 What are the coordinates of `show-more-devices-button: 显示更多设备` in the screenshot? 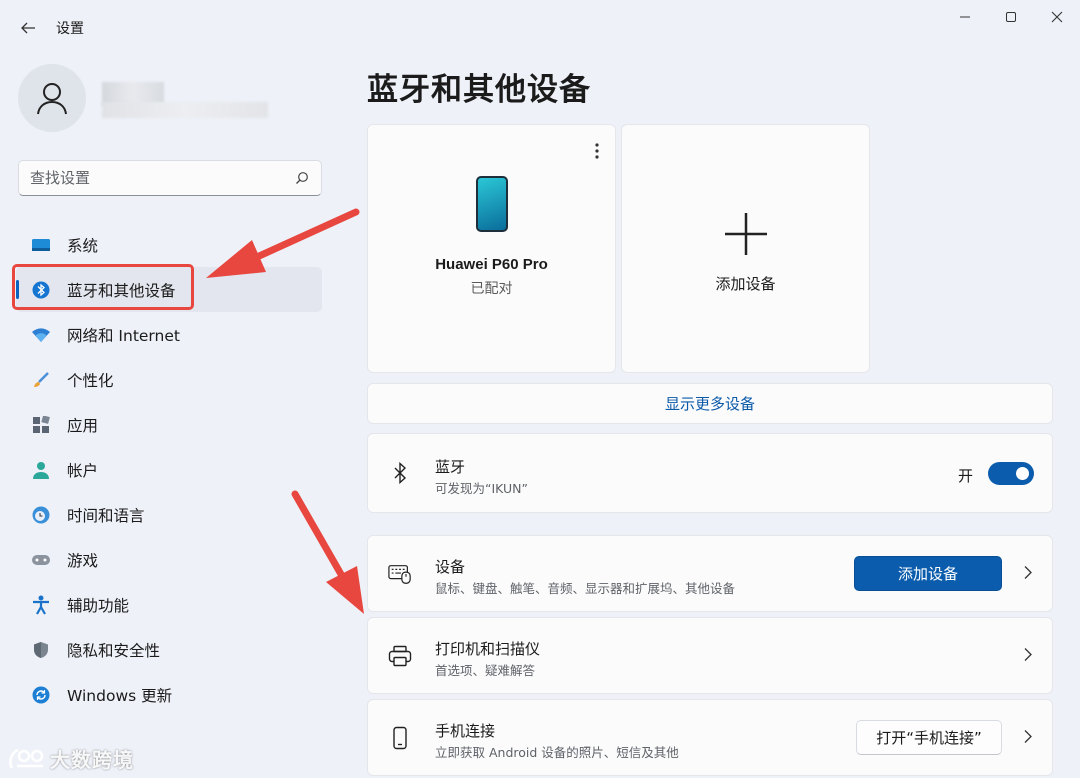 It's located at (710, 403).